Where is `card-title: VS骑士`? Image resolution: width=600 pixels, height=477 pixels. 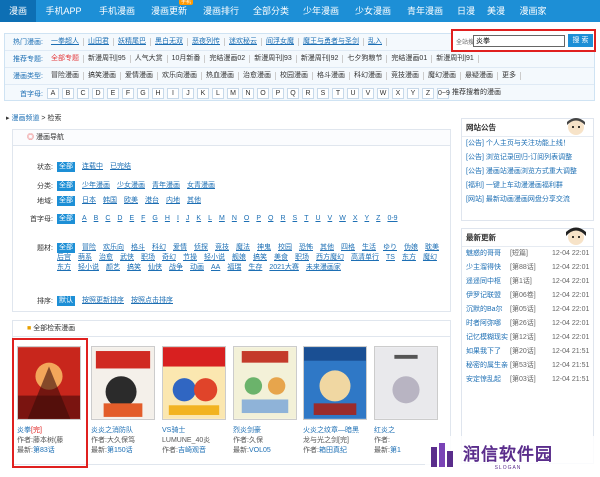
card-title: VS骑士 is located at coordinates (196, 430).